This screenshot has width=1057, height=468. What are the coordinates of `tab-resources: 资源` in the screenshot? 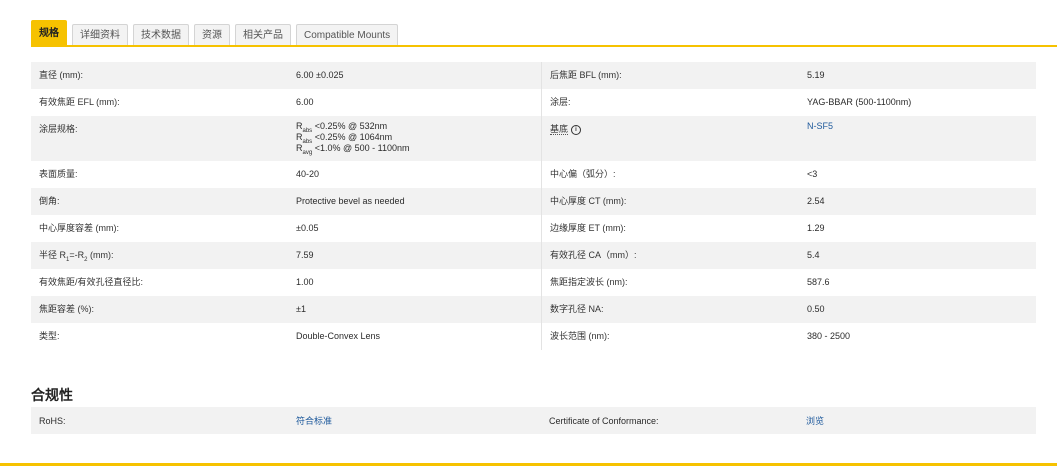 It's located at (212, 35).